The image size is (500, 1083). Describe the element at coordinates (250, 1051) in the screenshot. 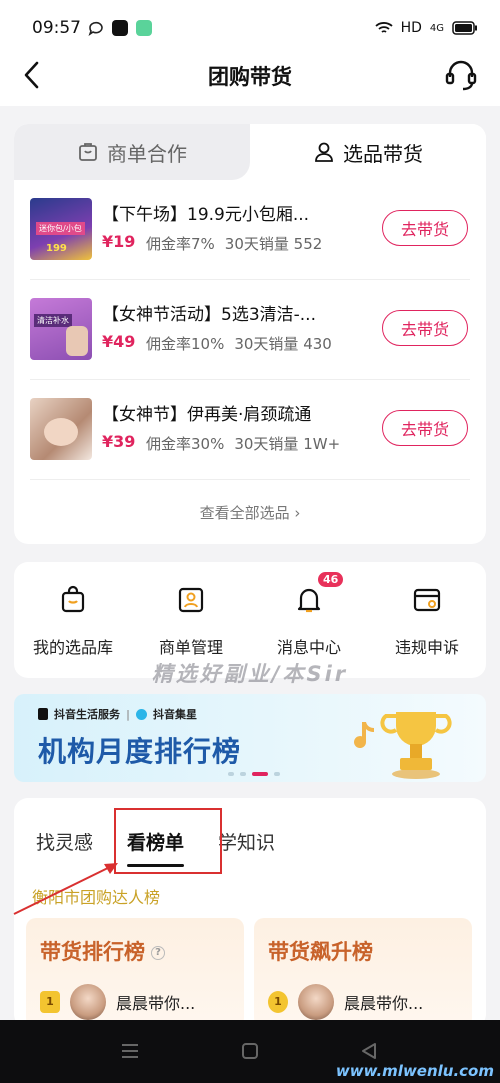

I see `home-icon` at that location.